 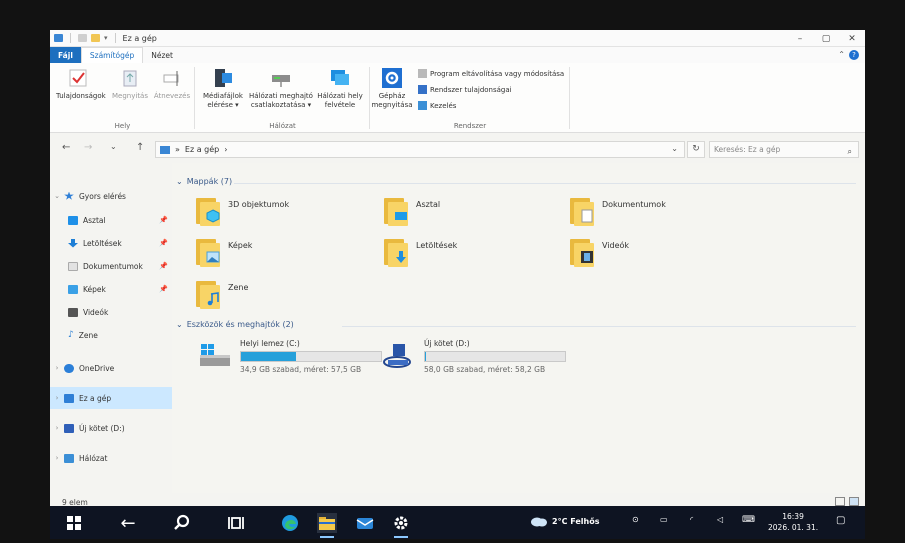 What do you see at coordinates (841, 54) in the screenshot?
I see `ribbon-collapse-icon: ⌃` at bounding box center [841, 54].